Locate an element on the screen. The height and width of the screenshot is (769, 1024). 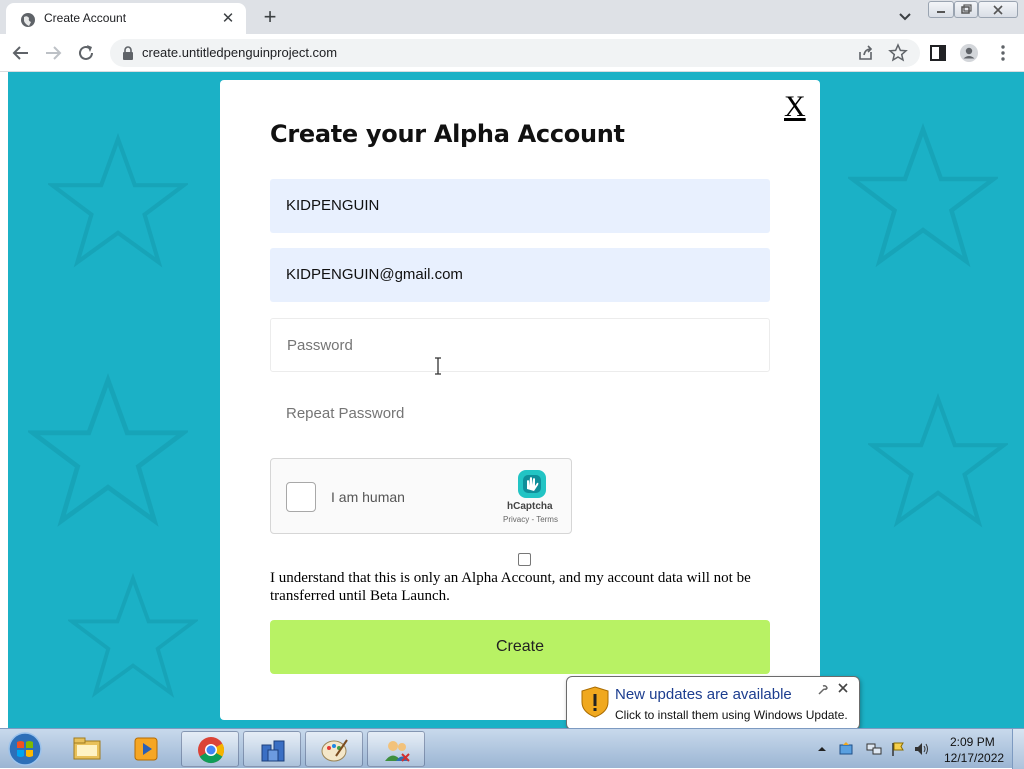
taskbar-explorer is located at coordinates (87, 749).